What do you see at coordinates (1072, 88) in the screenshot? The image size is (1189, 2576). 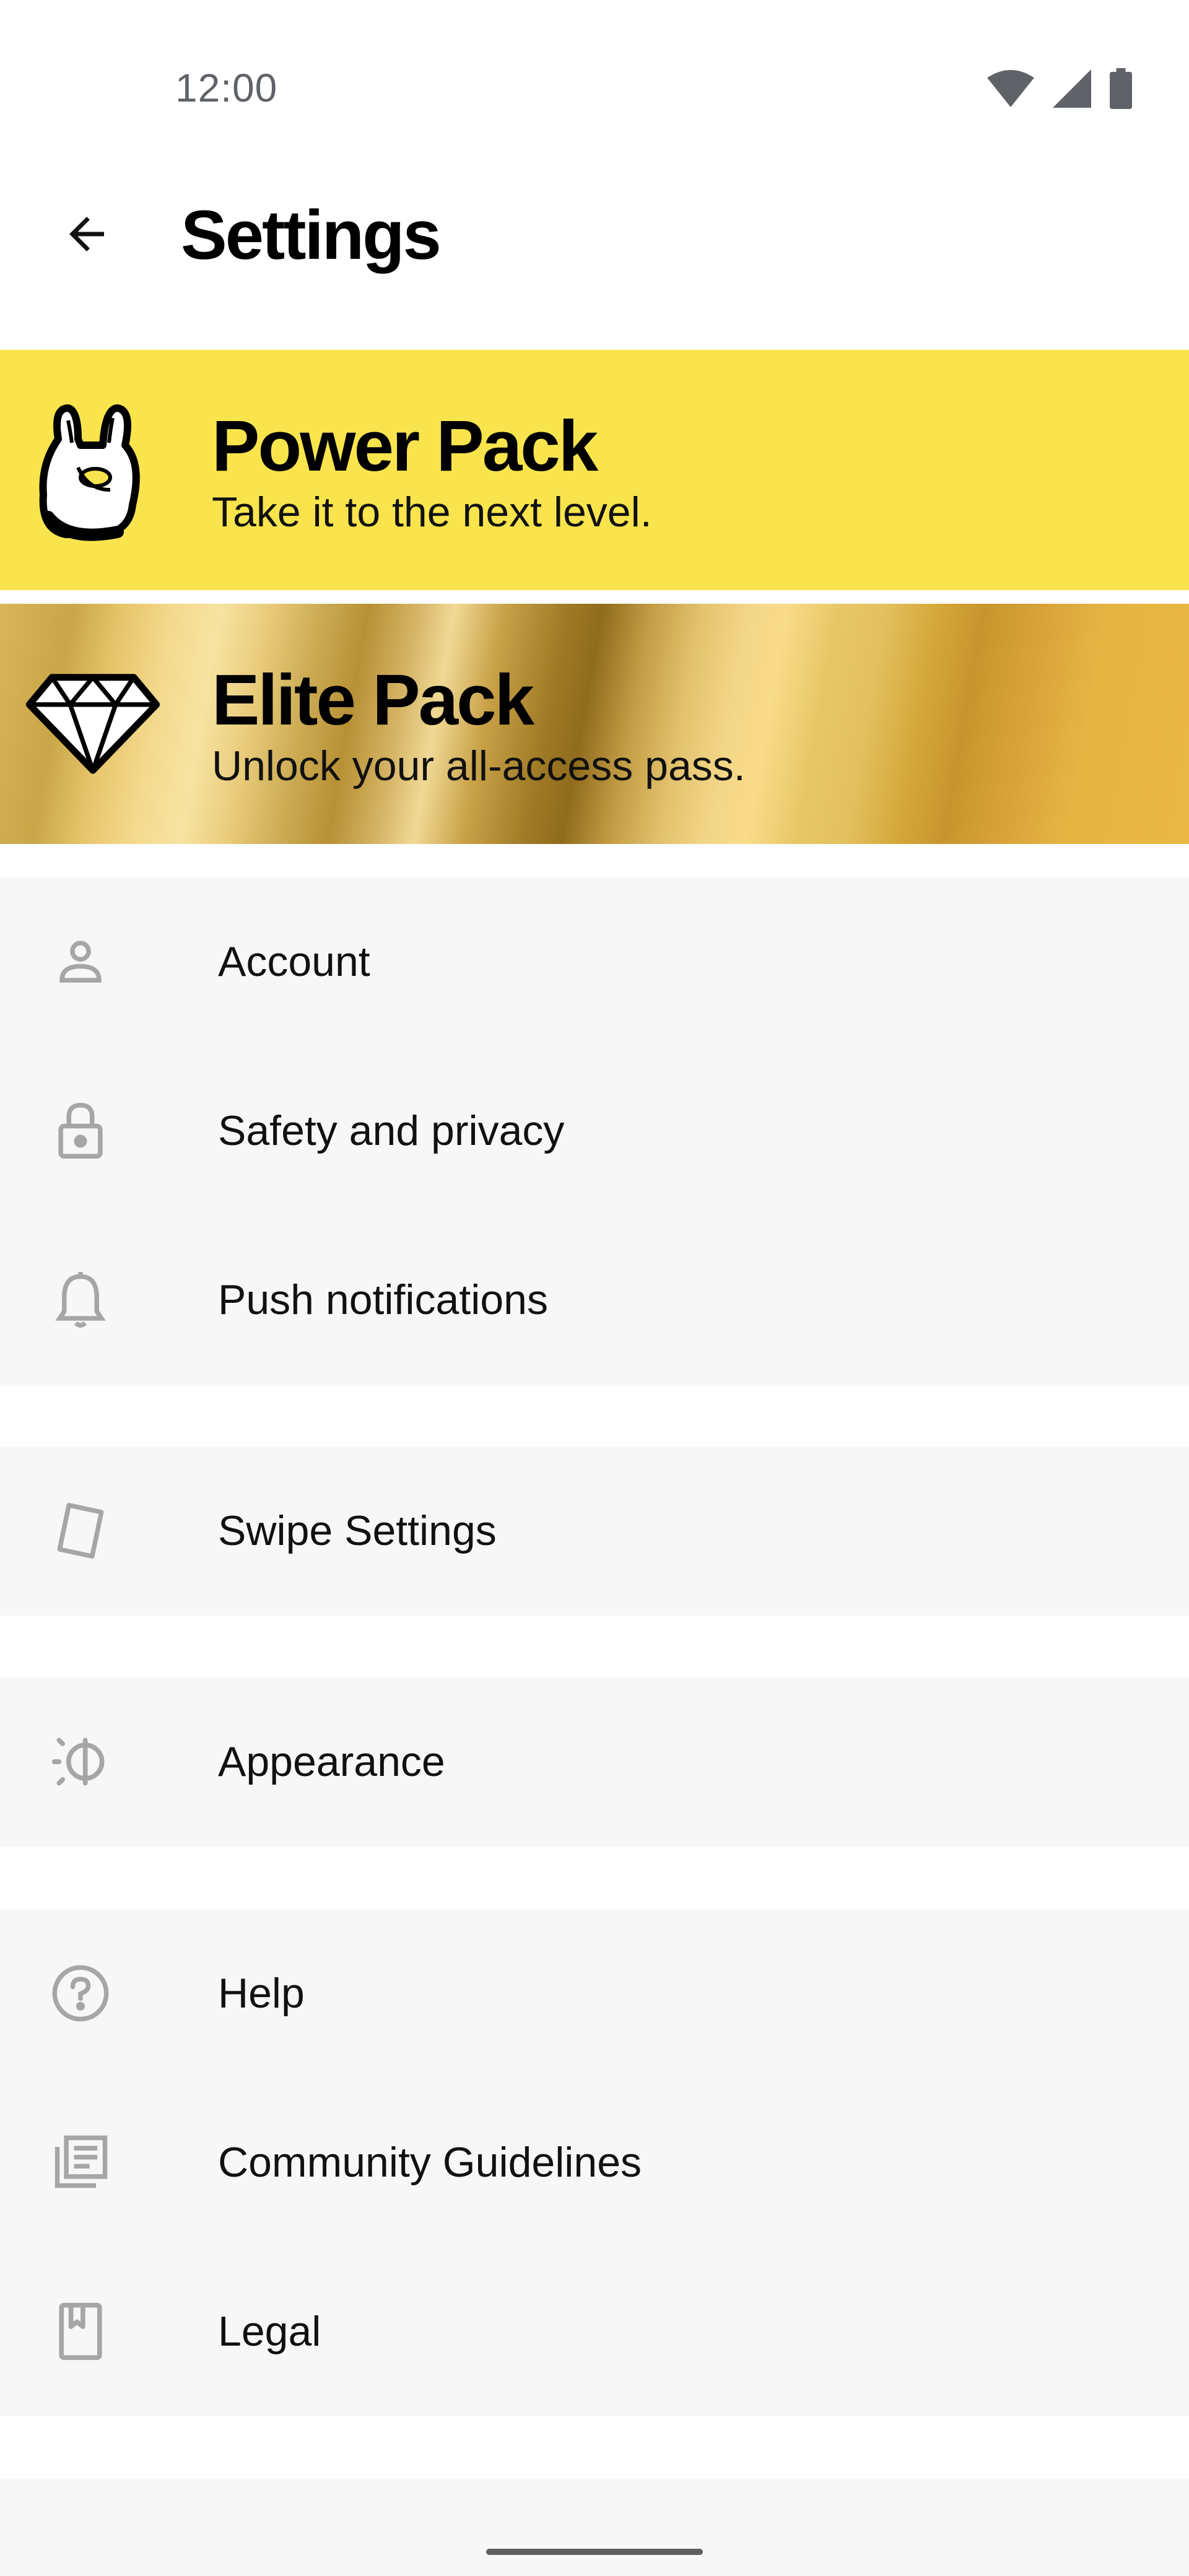 I see `cellular-signal-icon` at bounding box center [1072, 88].